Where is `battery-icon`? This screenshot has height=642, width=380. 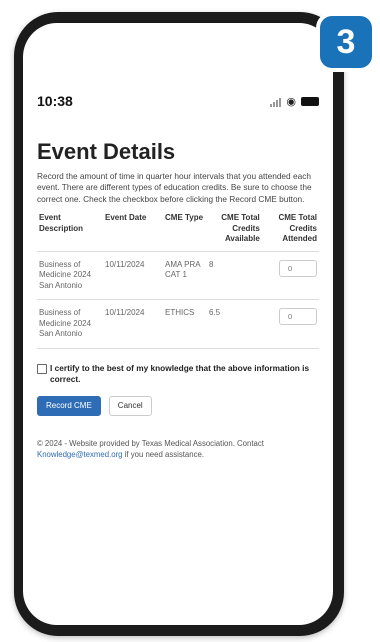 battery-icon is located at coordinates (310, 101).